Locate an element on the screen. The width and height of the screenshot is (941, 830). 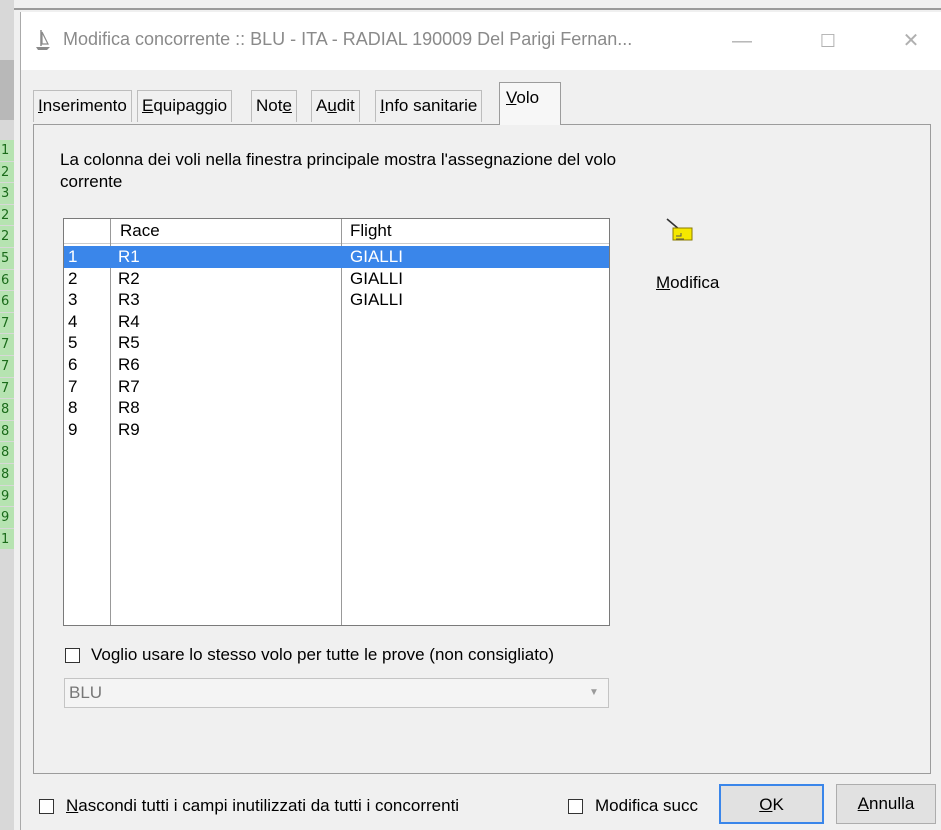
row-race: R1 is located at coordinates (129, 256).